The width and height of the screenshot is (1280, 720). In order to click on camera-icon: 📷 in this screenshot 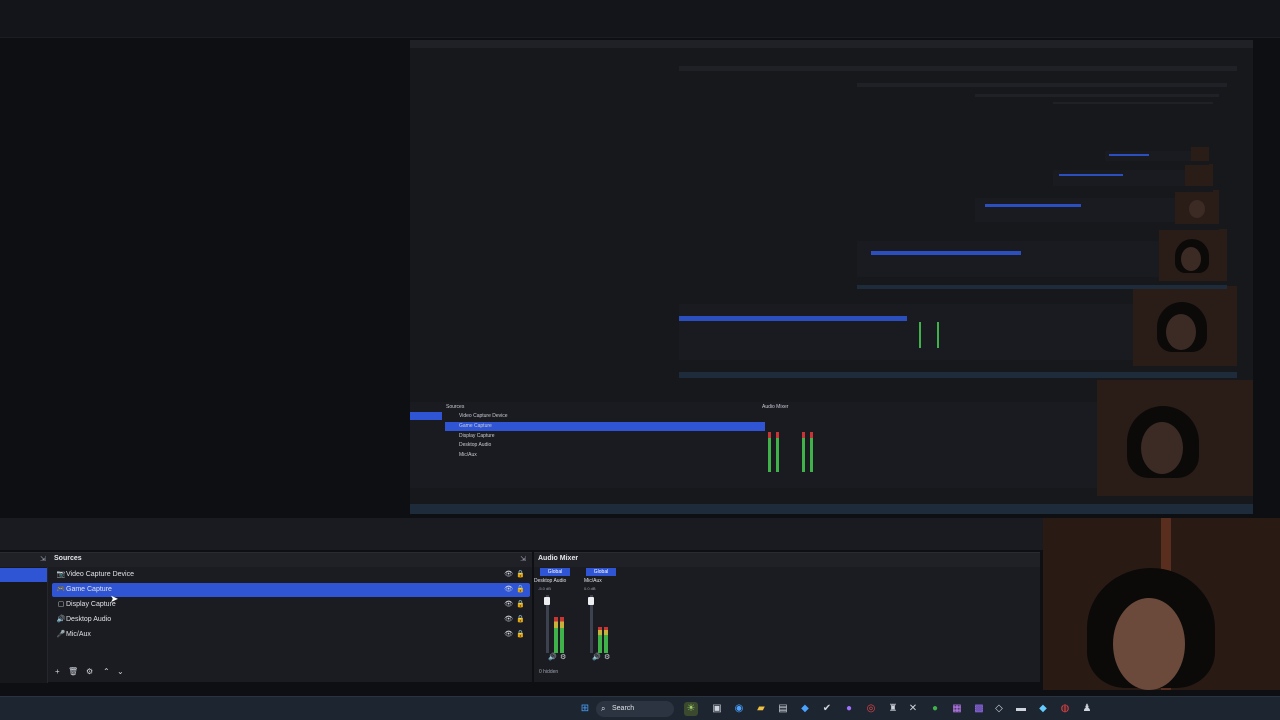, I will do `click(61, 574)`.